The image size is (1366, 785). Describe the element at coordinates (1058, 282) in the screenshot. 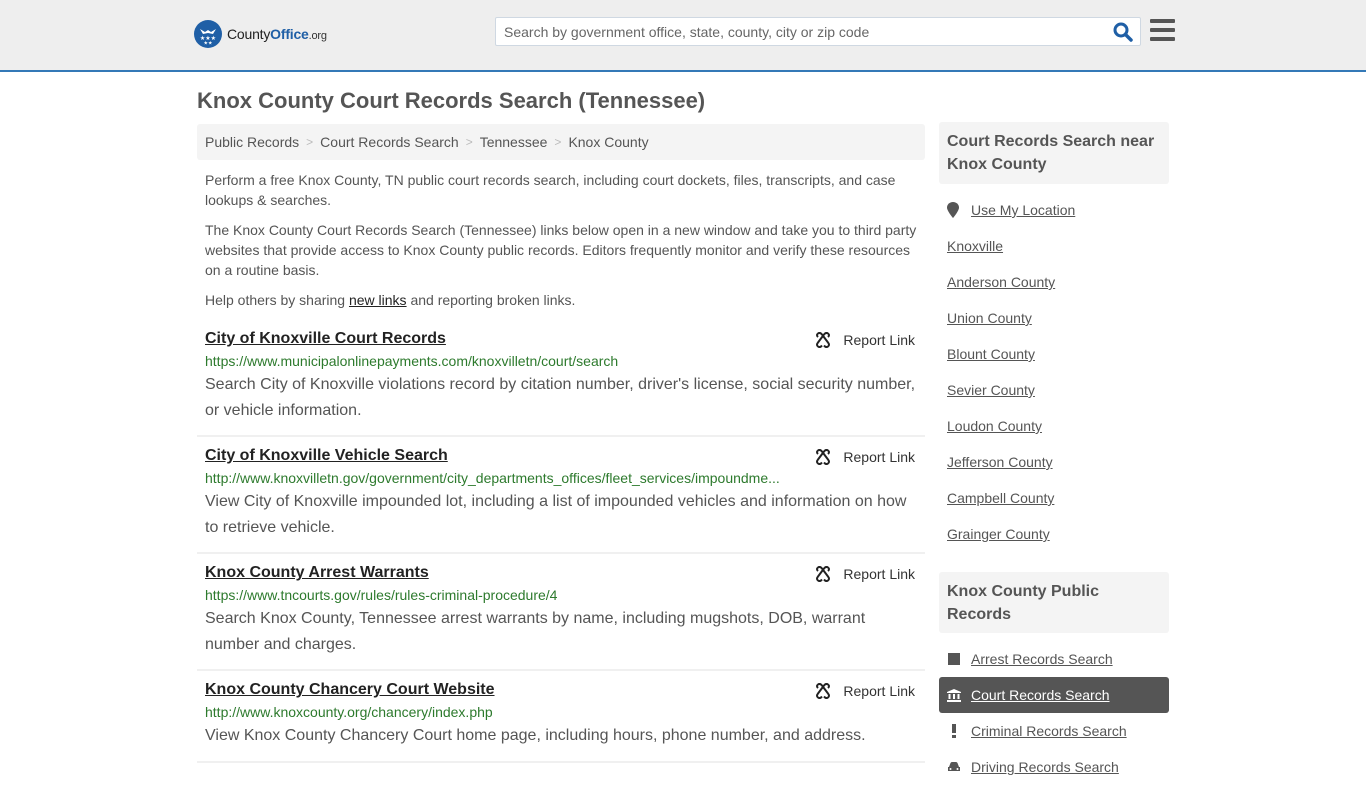

I see `nearby-item: Anderson County` at that location.